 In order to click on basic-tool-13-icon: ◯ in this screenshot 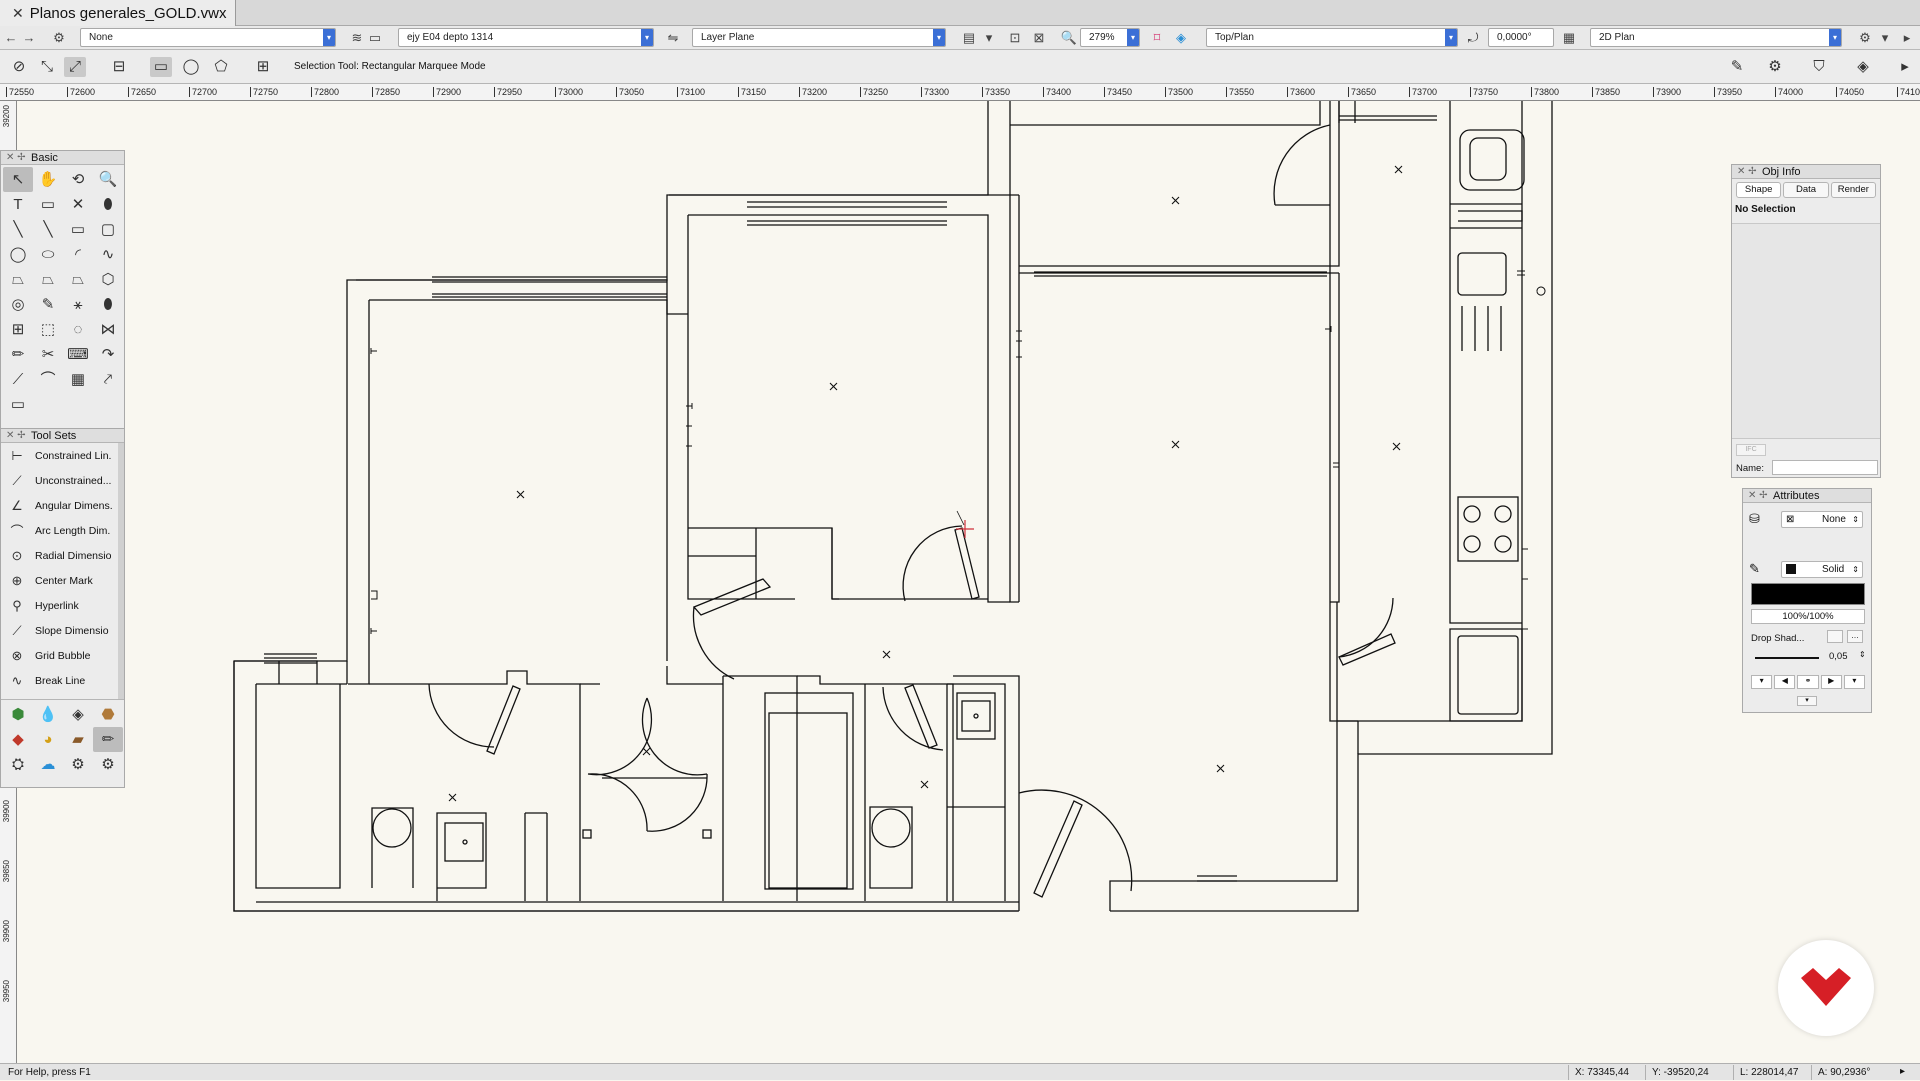, I will do `click(18, 254)`.